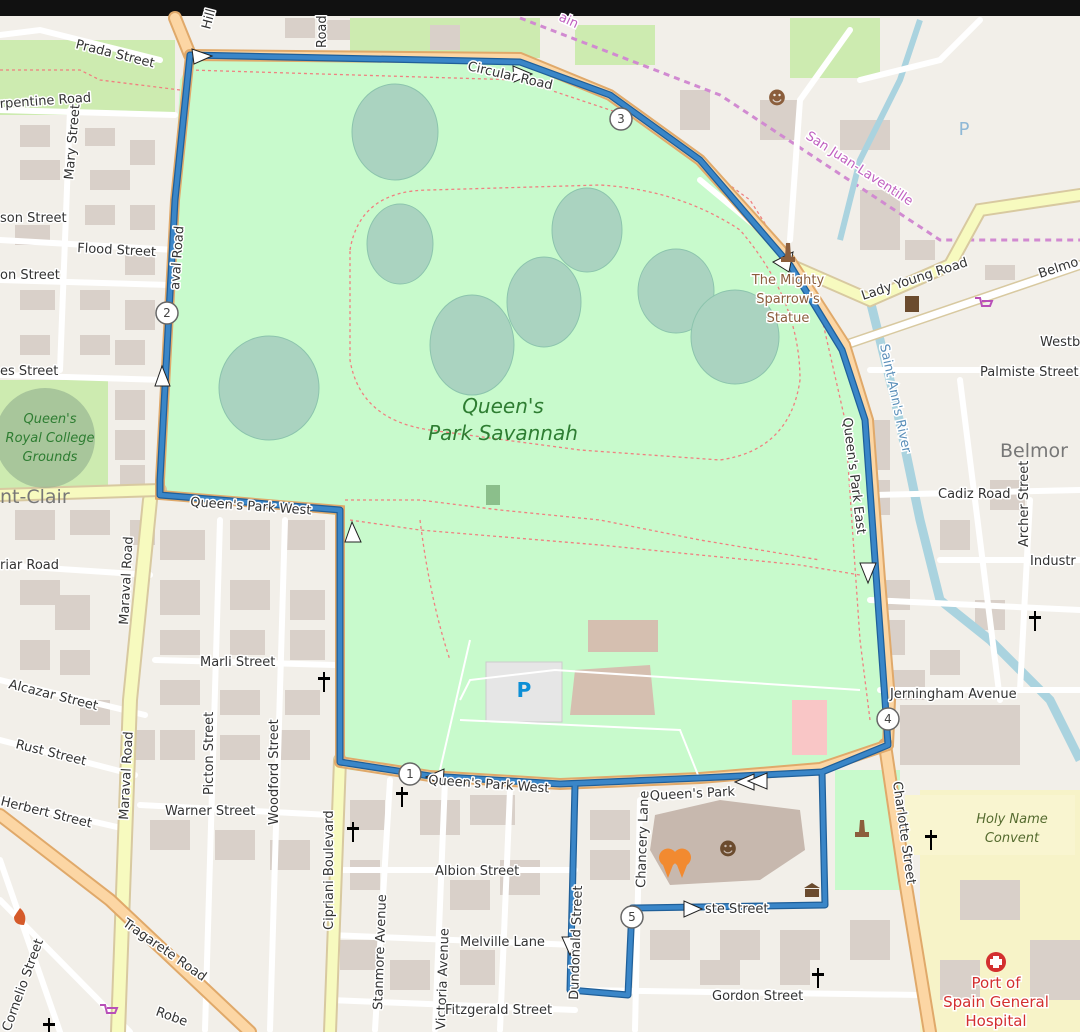 This screenshot has height=1032, width=1080. I want to click on sparrow-statue-label-3: Statue, so click(788, 318).